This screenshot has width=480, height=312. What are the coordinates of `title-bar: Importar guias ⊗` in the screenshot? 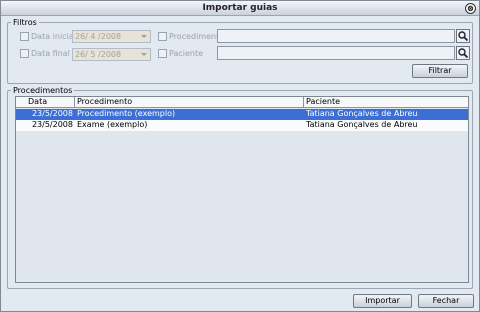 It's located at (240, 8).